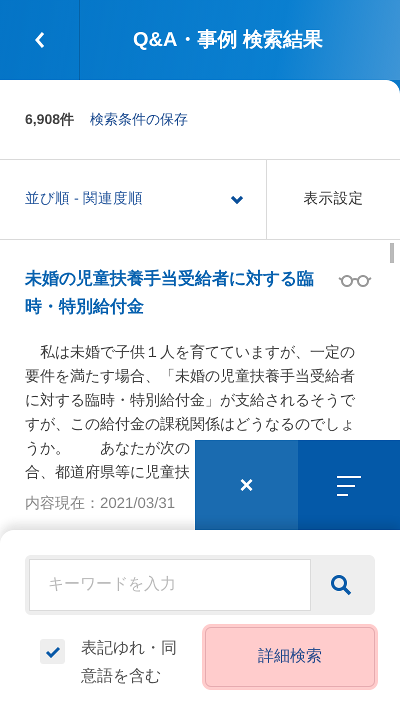 This screenshot has width=400, height=710. I want to click on back-icon, so click(40, 40).